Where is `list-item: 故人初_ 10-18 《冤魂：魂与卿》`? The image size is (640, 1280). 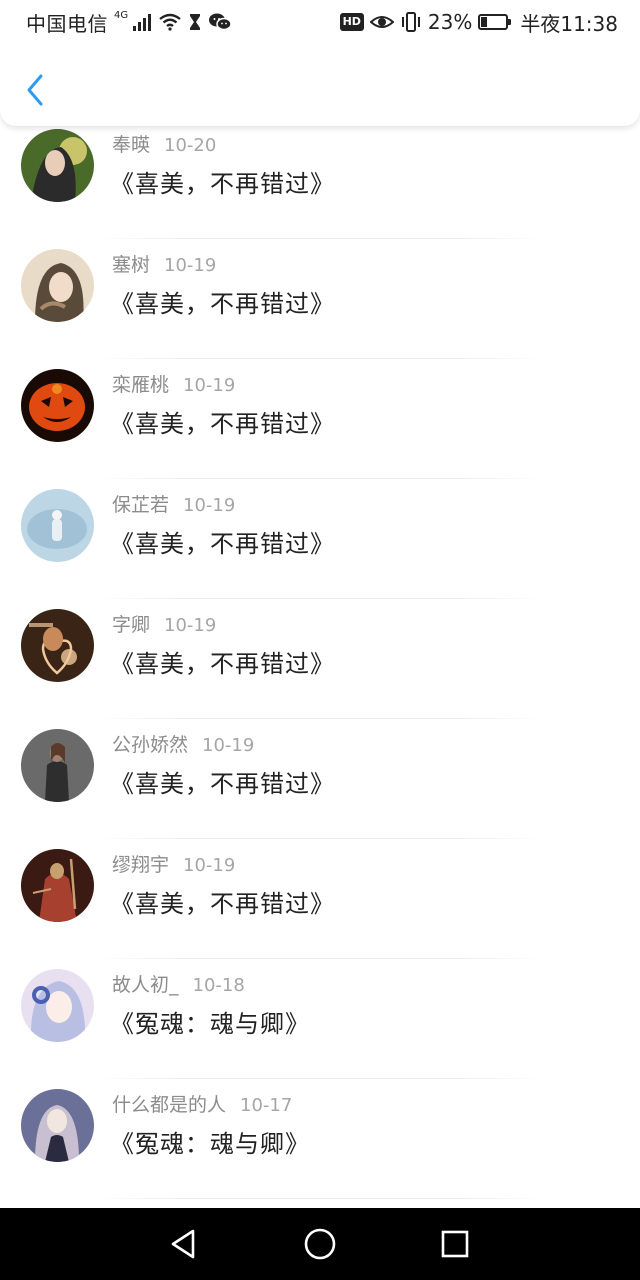 list-item: 故人初_ 10-18 《冤魂：魂与卿》 is located at coordinates (320, 1019).